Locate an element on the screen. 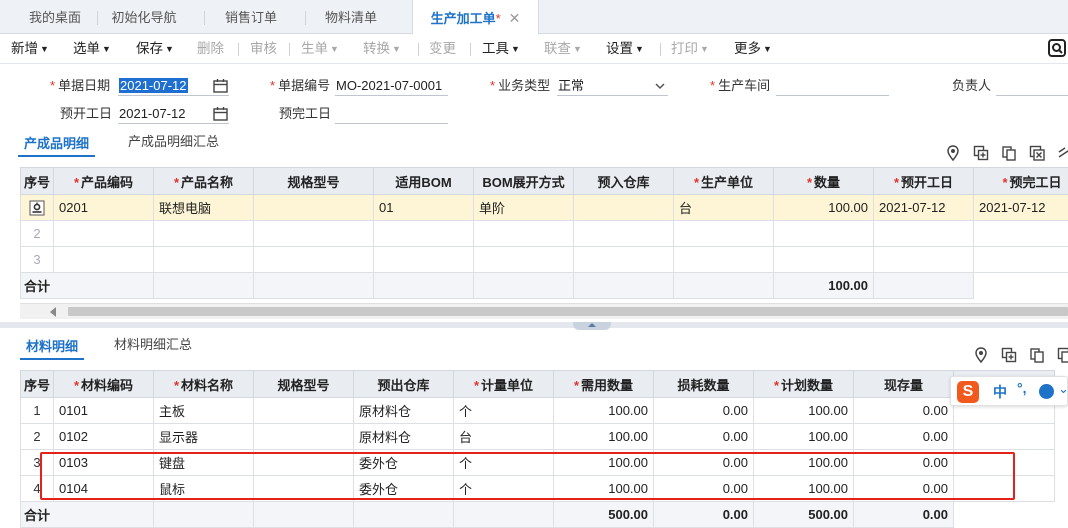 Image resolution: width=1068 pixels, height=528 pixels. col-header: * 计量单位 is located at coordinates (503, 384).